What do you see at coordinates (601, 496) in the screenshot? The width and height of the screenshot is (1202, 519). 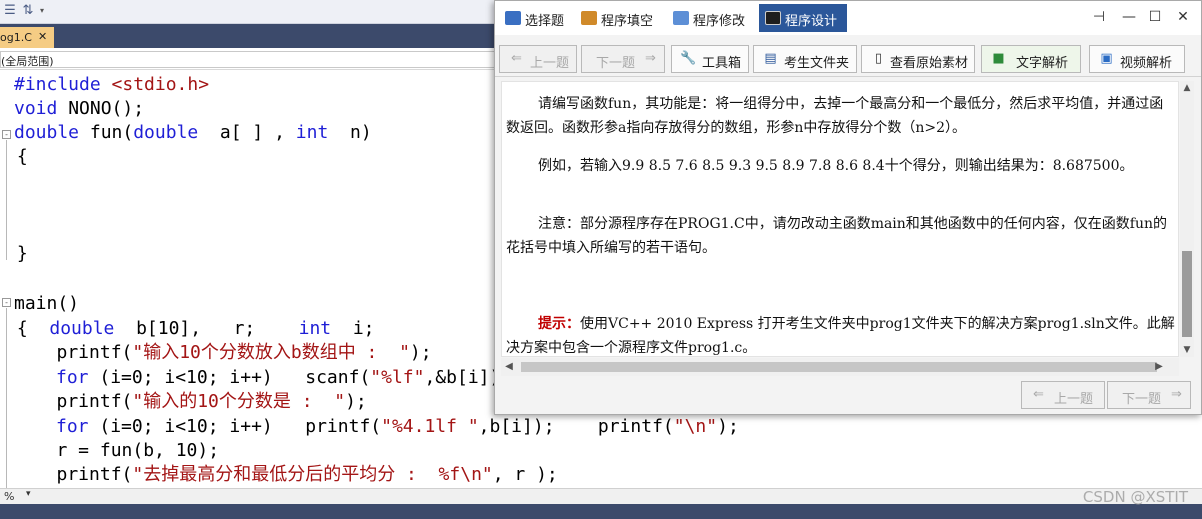 I see `status-bar: % ▾` at bounding box center [601, 496].